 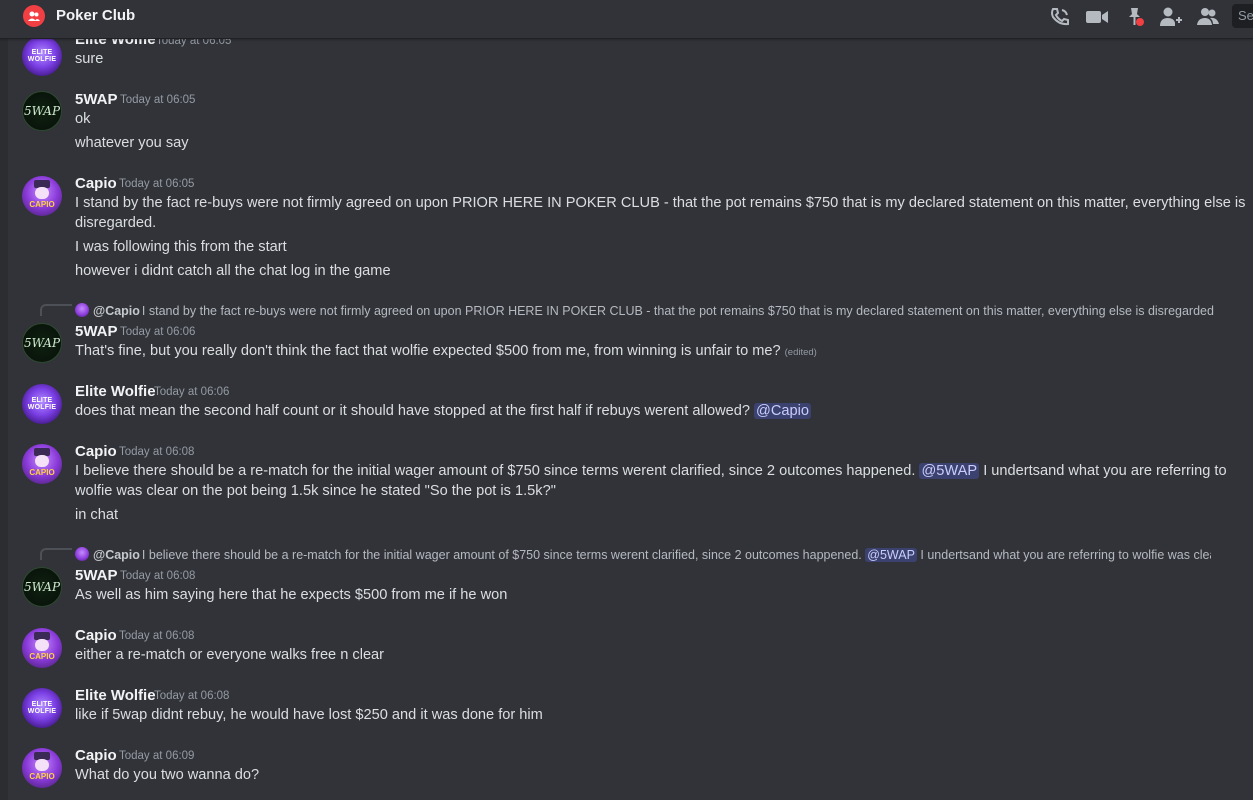 I want to click on edited-label: (edited), so click(x=800, y=352).